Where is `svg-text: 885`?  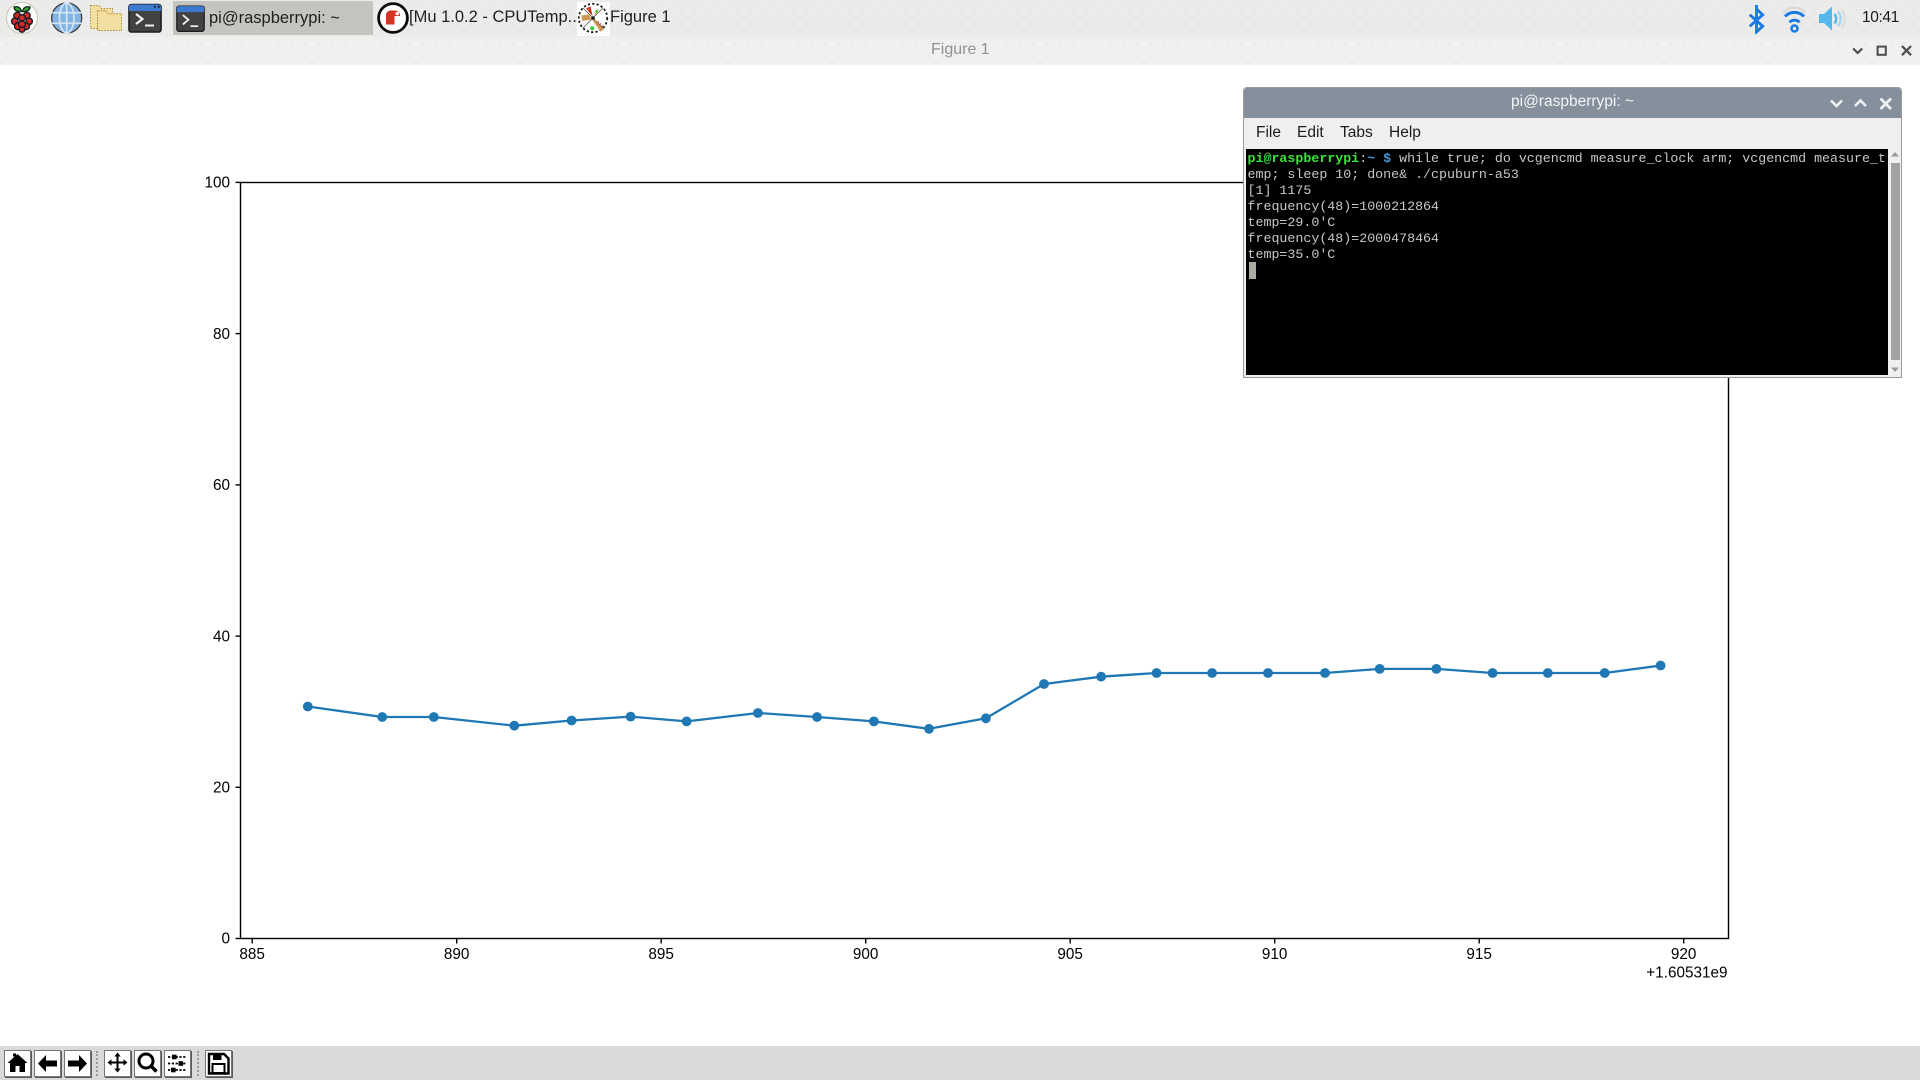
svg-text: 885 is located at coordinates (252, 954).